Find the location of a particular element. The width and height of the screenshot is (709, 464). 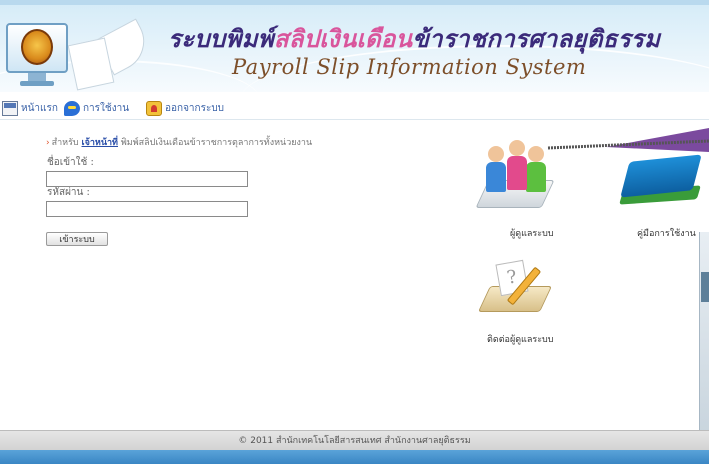

menu-item-home: หน้าแรก is located at coordinates (30, 108).